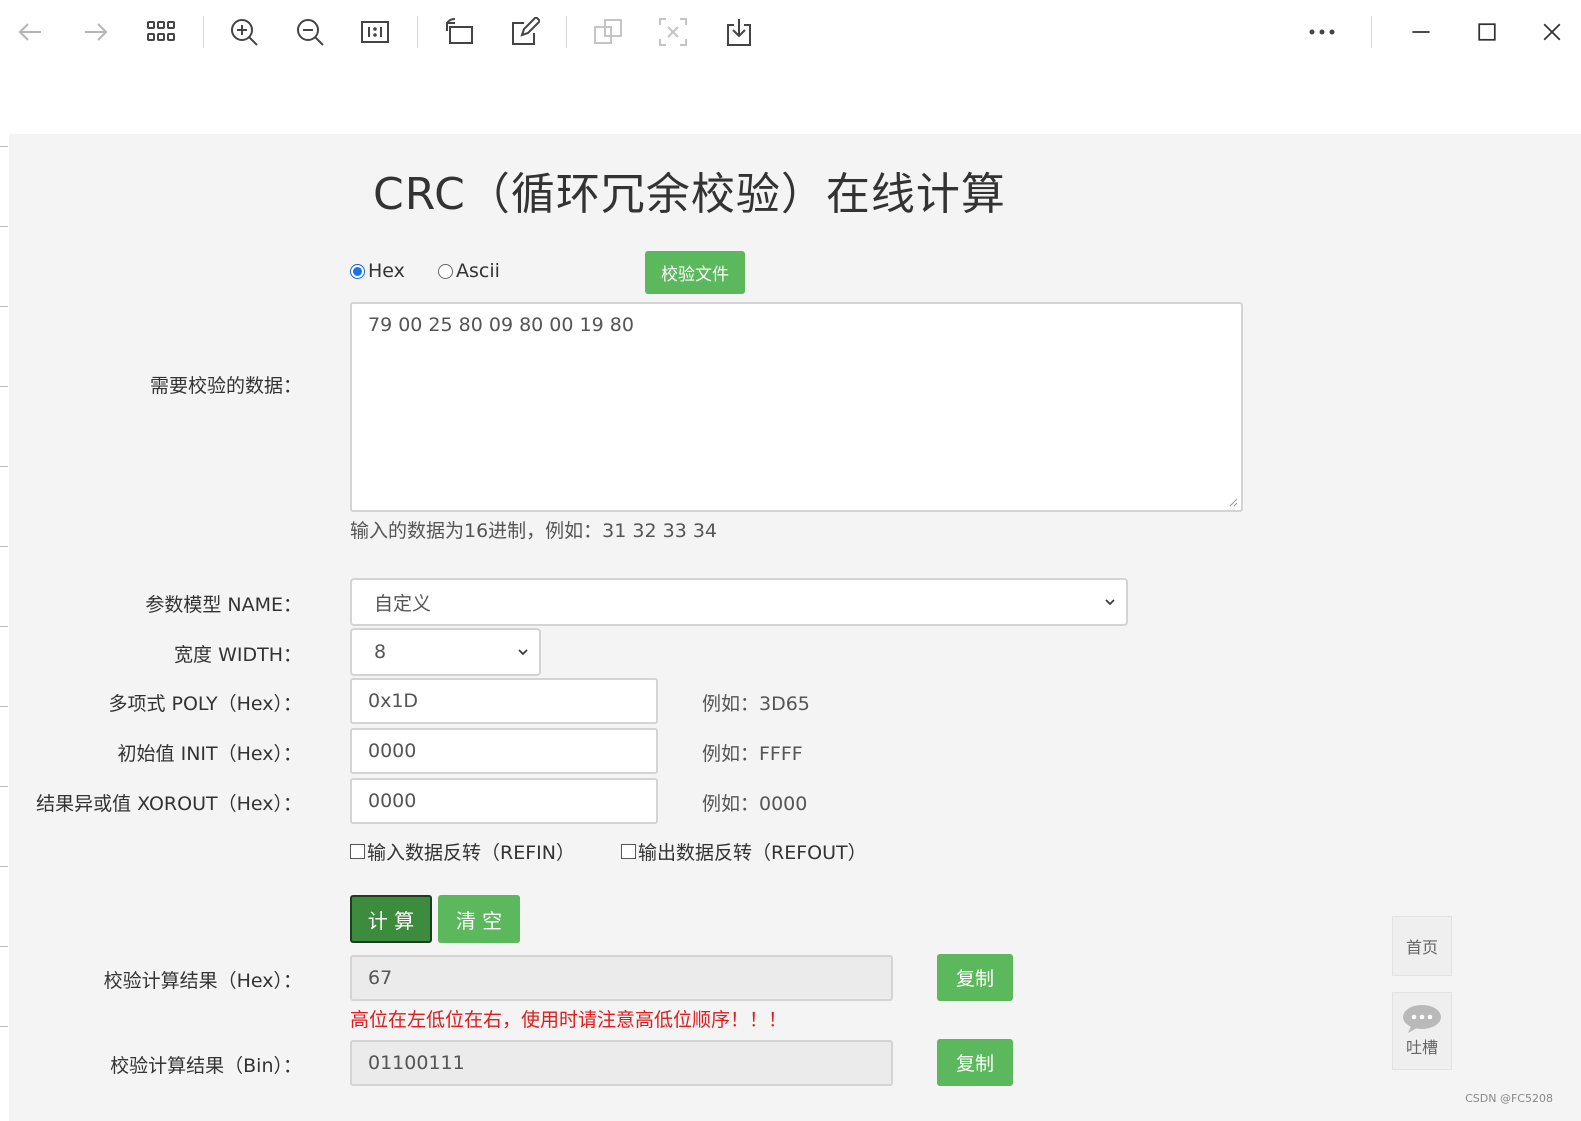 The width and height of the screenshot is (1581, 1121). Describe the element at coordinates (238, 655) in the screenshot. I see `width-label: 宽度 WIDTH：` at that location.